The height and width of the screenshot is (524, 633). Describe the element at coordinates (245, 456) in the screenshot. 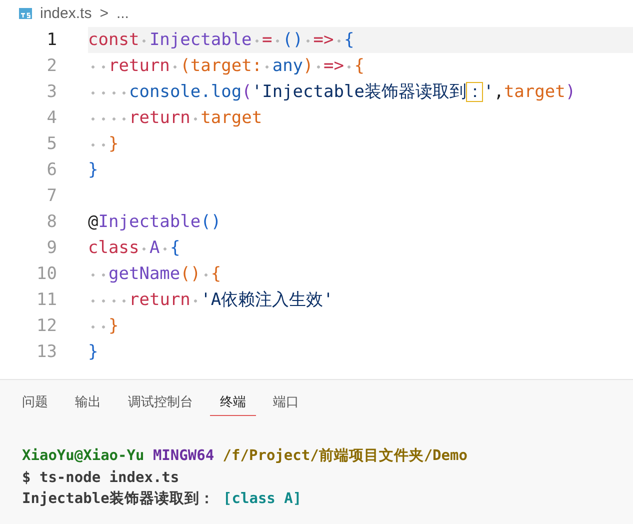

I see `terminal-line: XiaoYu@Xiao-Yu MINGW64 /f/Project/前端项目文件夹/Demo` at that location.